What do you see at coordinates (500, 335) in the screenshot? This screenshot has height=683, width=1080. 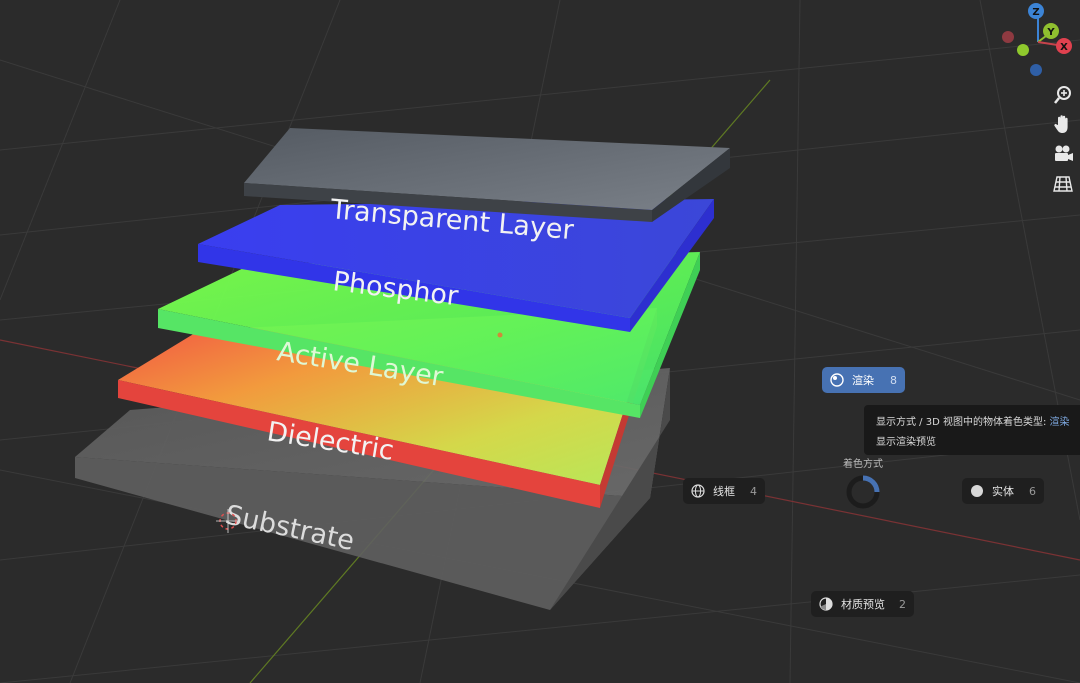 I see `object-origin` at bounding box center [500, 335].